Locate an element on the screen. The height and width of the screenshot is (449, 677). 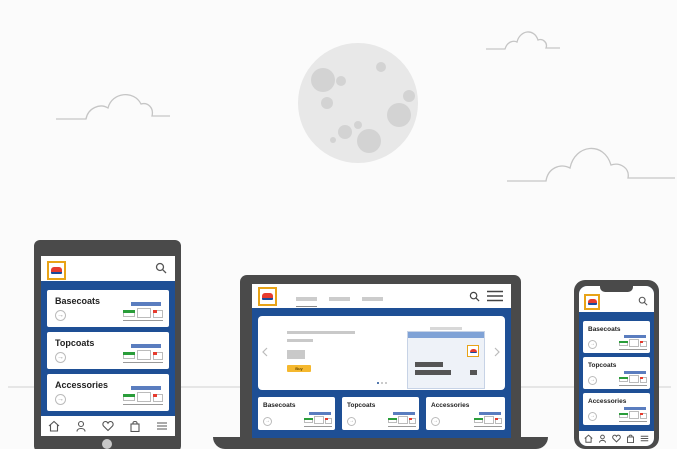
phone-screen: Basecoats → Topcoats → Accessories → is located at coordinates (616, 366).